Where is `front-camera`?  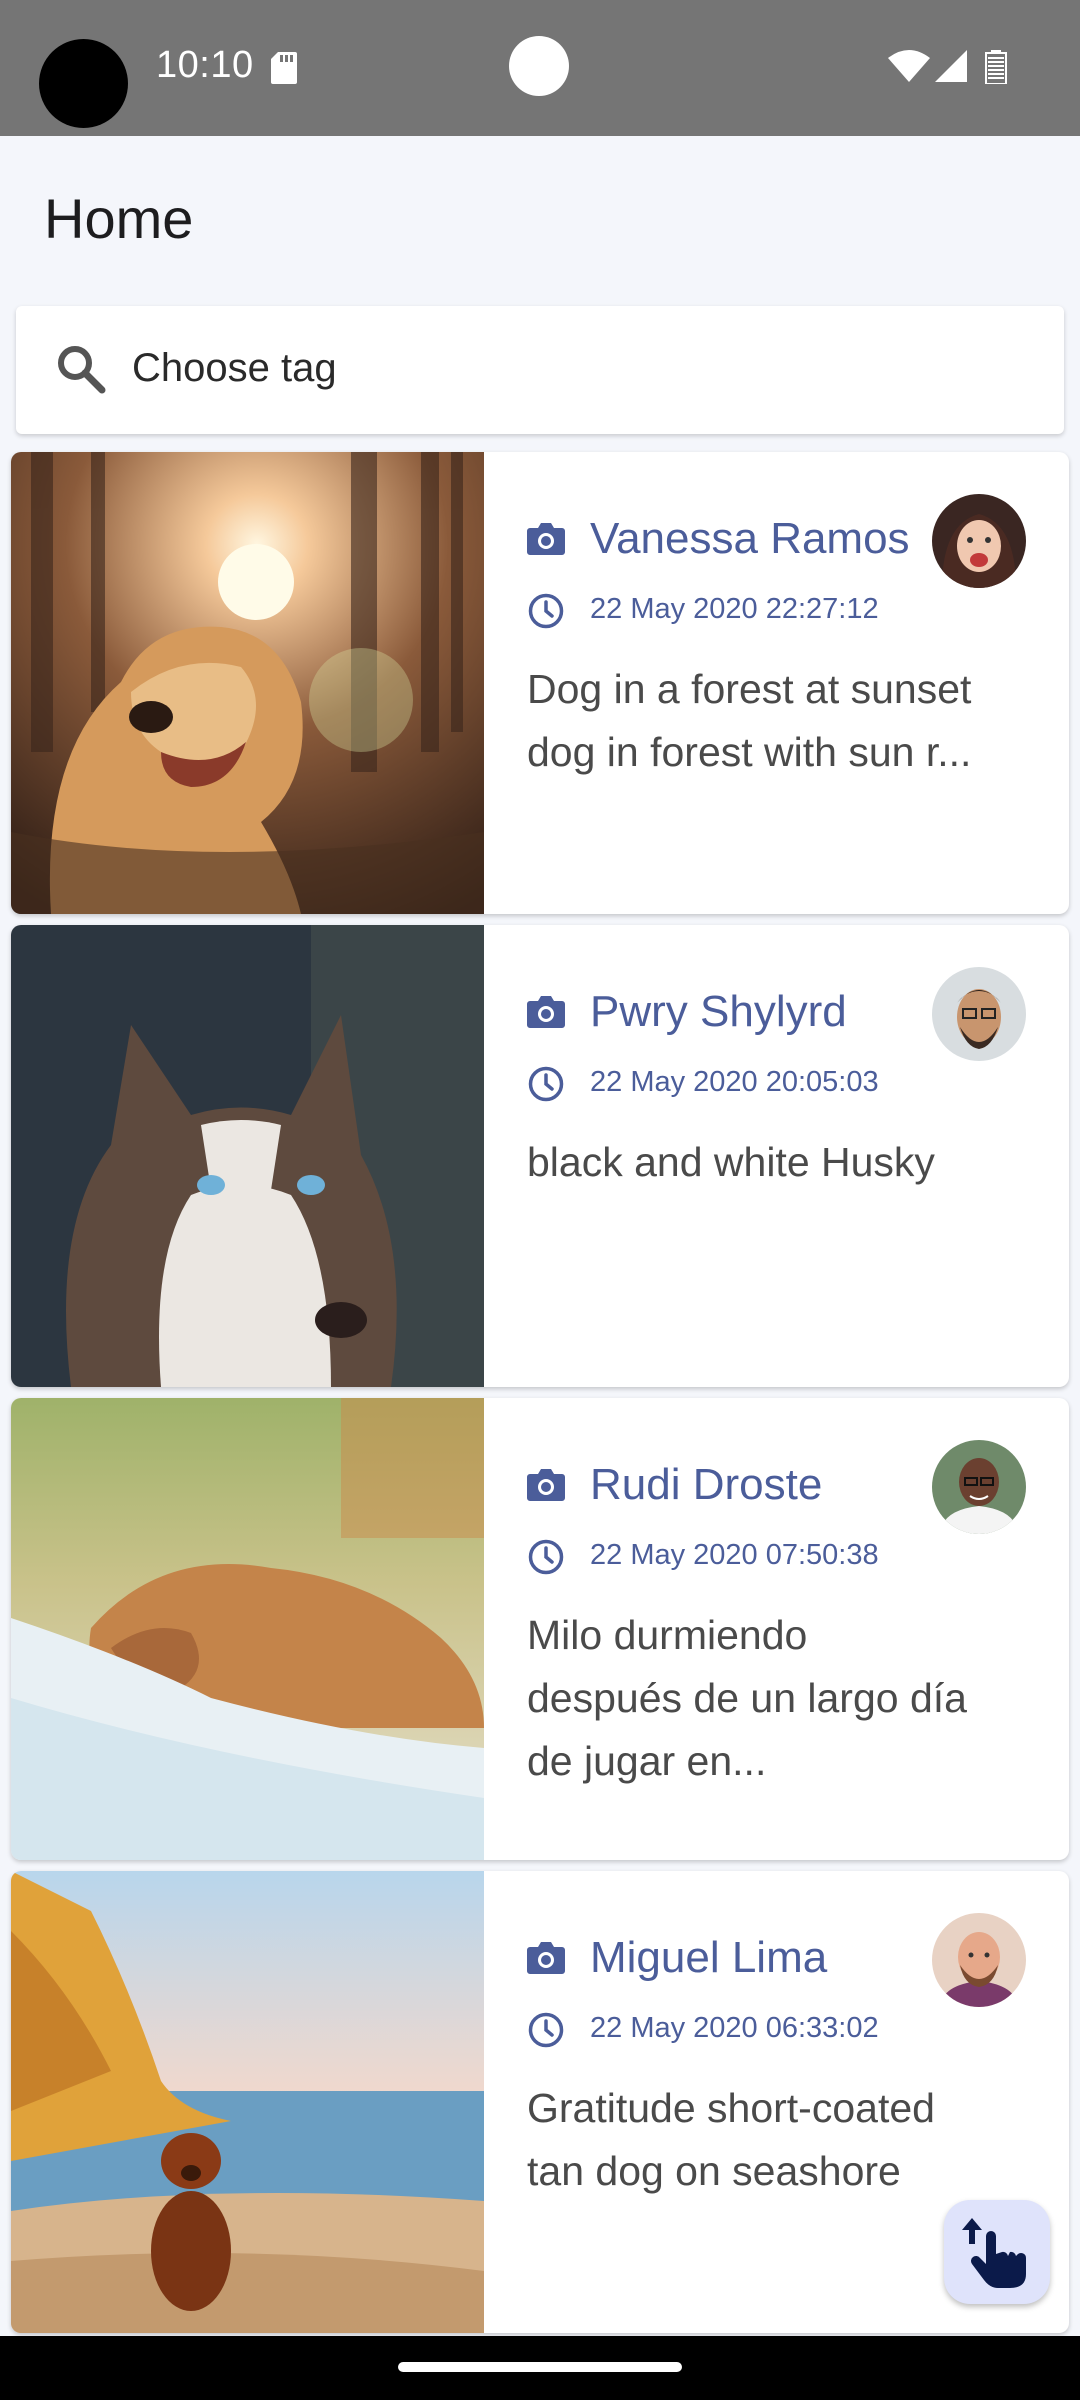 front-camera is located at coordinates (83, 83).